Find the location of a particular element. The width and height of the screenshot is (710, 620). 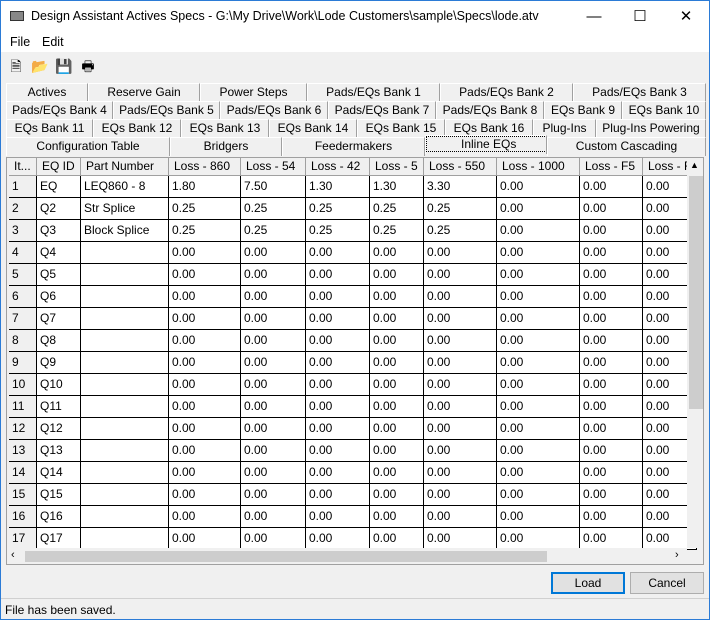

grid-cell: Q14 is located at coordinates (59, 473).